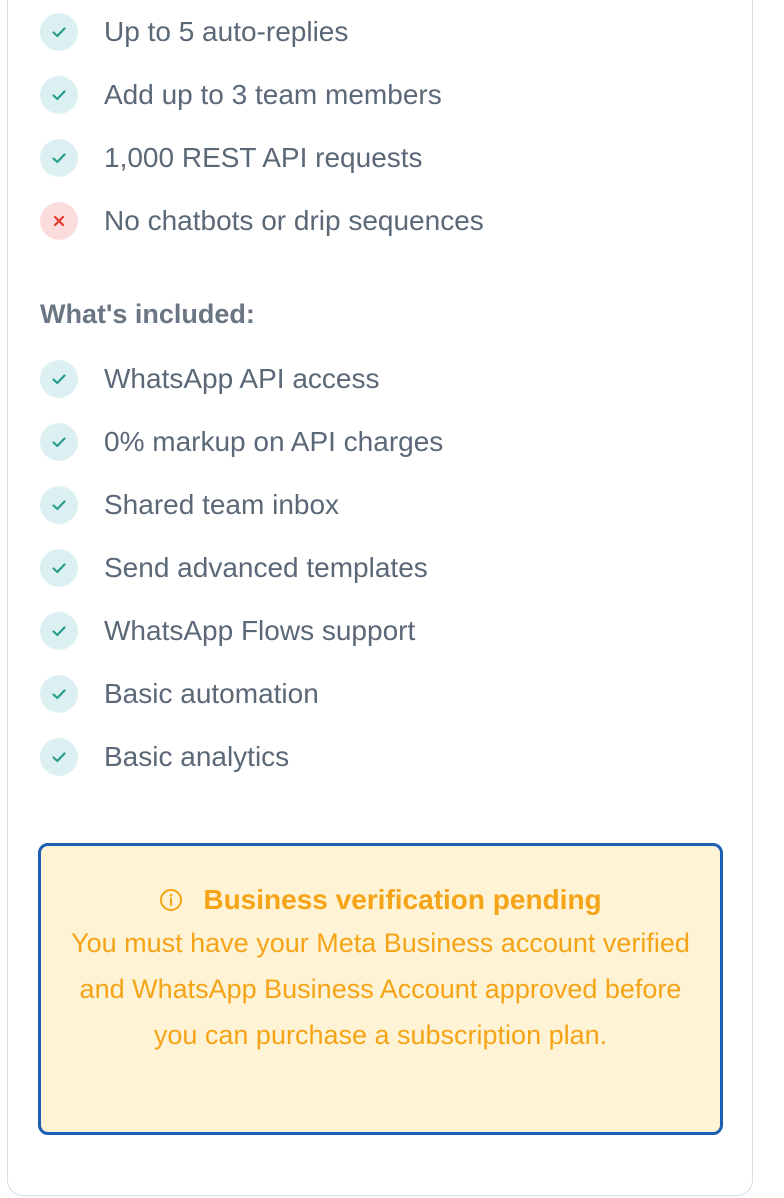 This screenshot has width=784, height=1198. Describe the element at coordinates (222, 504) in the screenshot. I see `list-item-label: Shared team inbox` at that location.